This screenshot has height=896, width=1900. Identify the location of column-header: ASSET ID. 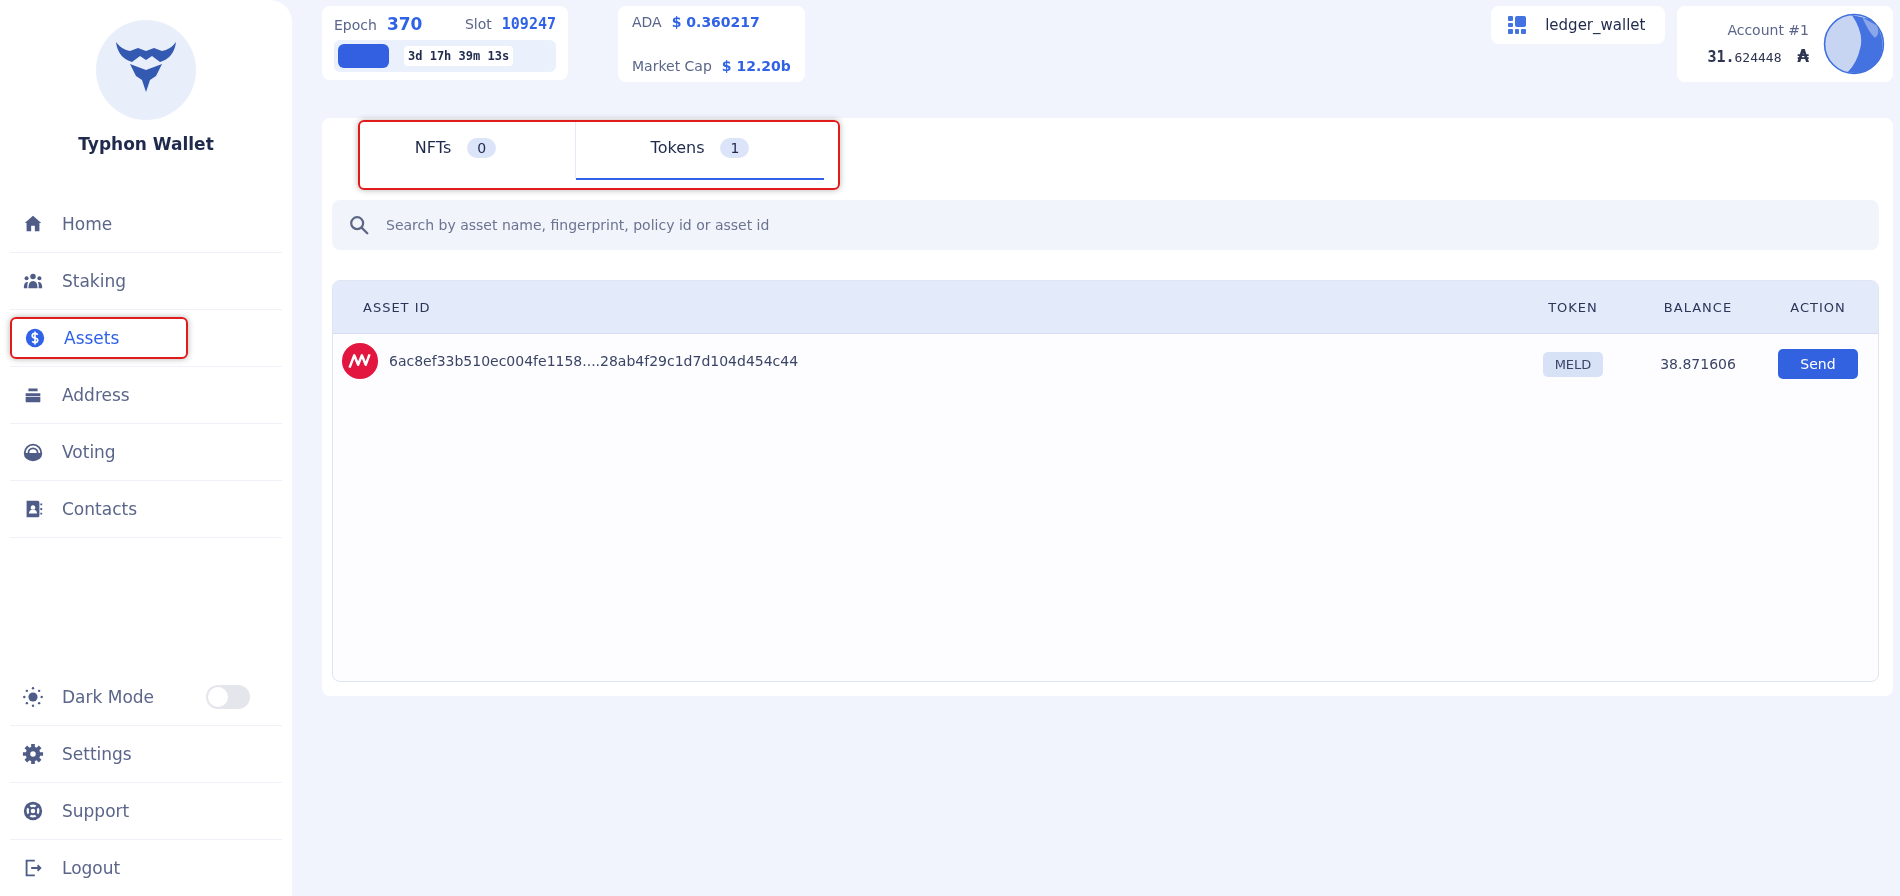
(397, 307).